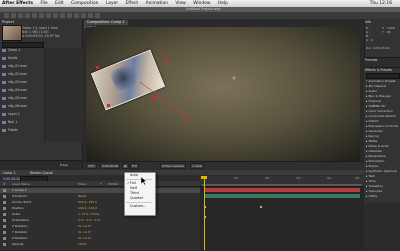 This screenshot has height=251, width=400. I want to click on project-item: clip_03.mov, so click(14, 82).